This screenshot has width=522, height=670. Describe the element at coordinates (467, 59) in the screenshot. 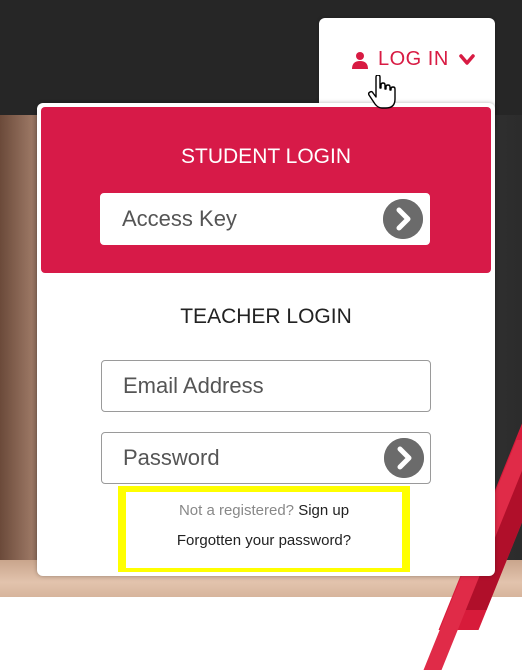

I see `chevron-down-icon` at that location.